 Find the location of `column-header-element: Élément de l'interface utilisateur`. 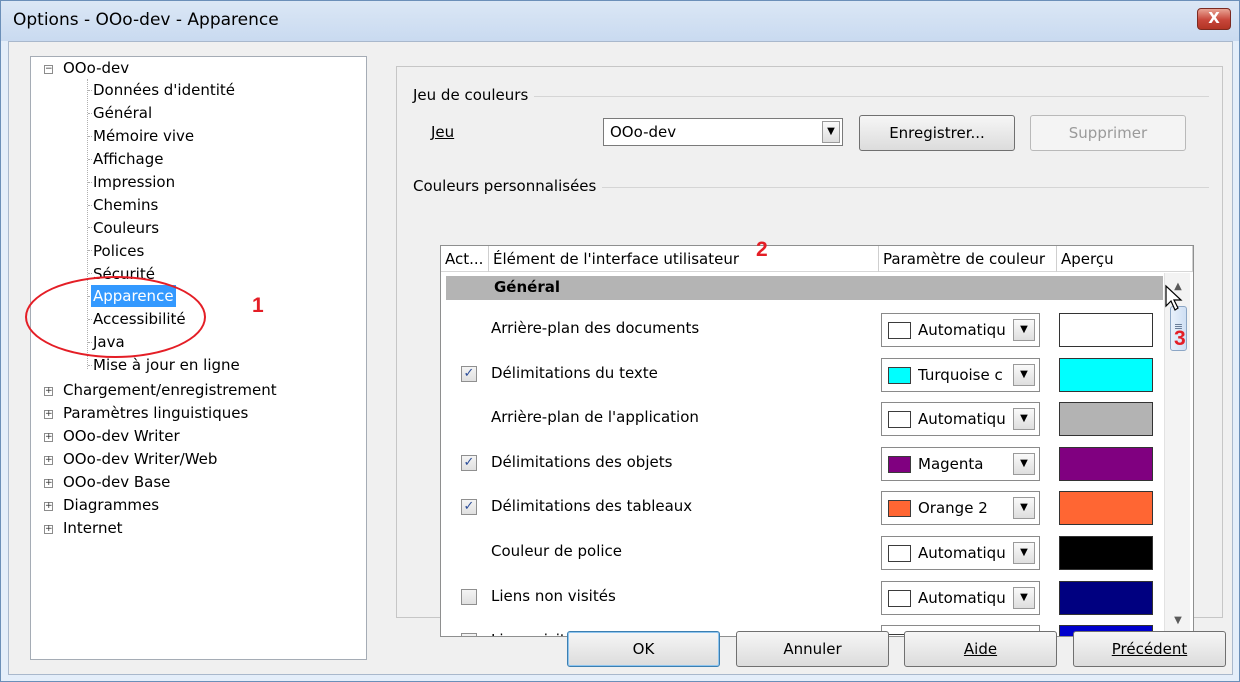

column-header-element: Élément de l'interface utilisateur is located at coordinates (684, 259).